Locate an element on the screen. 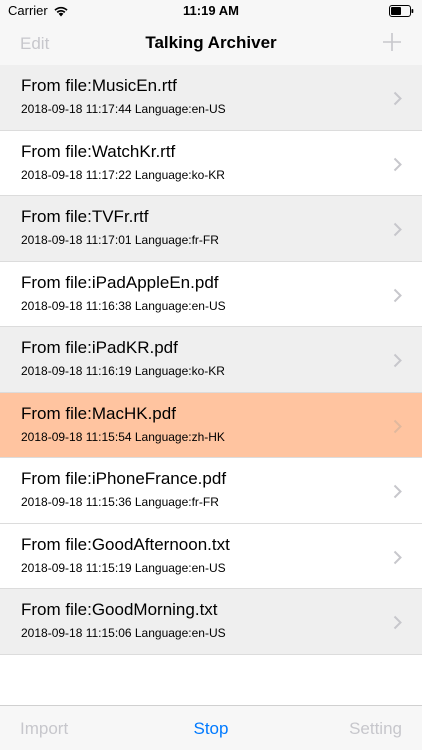 The height and width of the screenshot is (750, 422). item-subtitle: 2018-09-18 11:16:19 Language:ko-KR is located at coordinates (123, 371).